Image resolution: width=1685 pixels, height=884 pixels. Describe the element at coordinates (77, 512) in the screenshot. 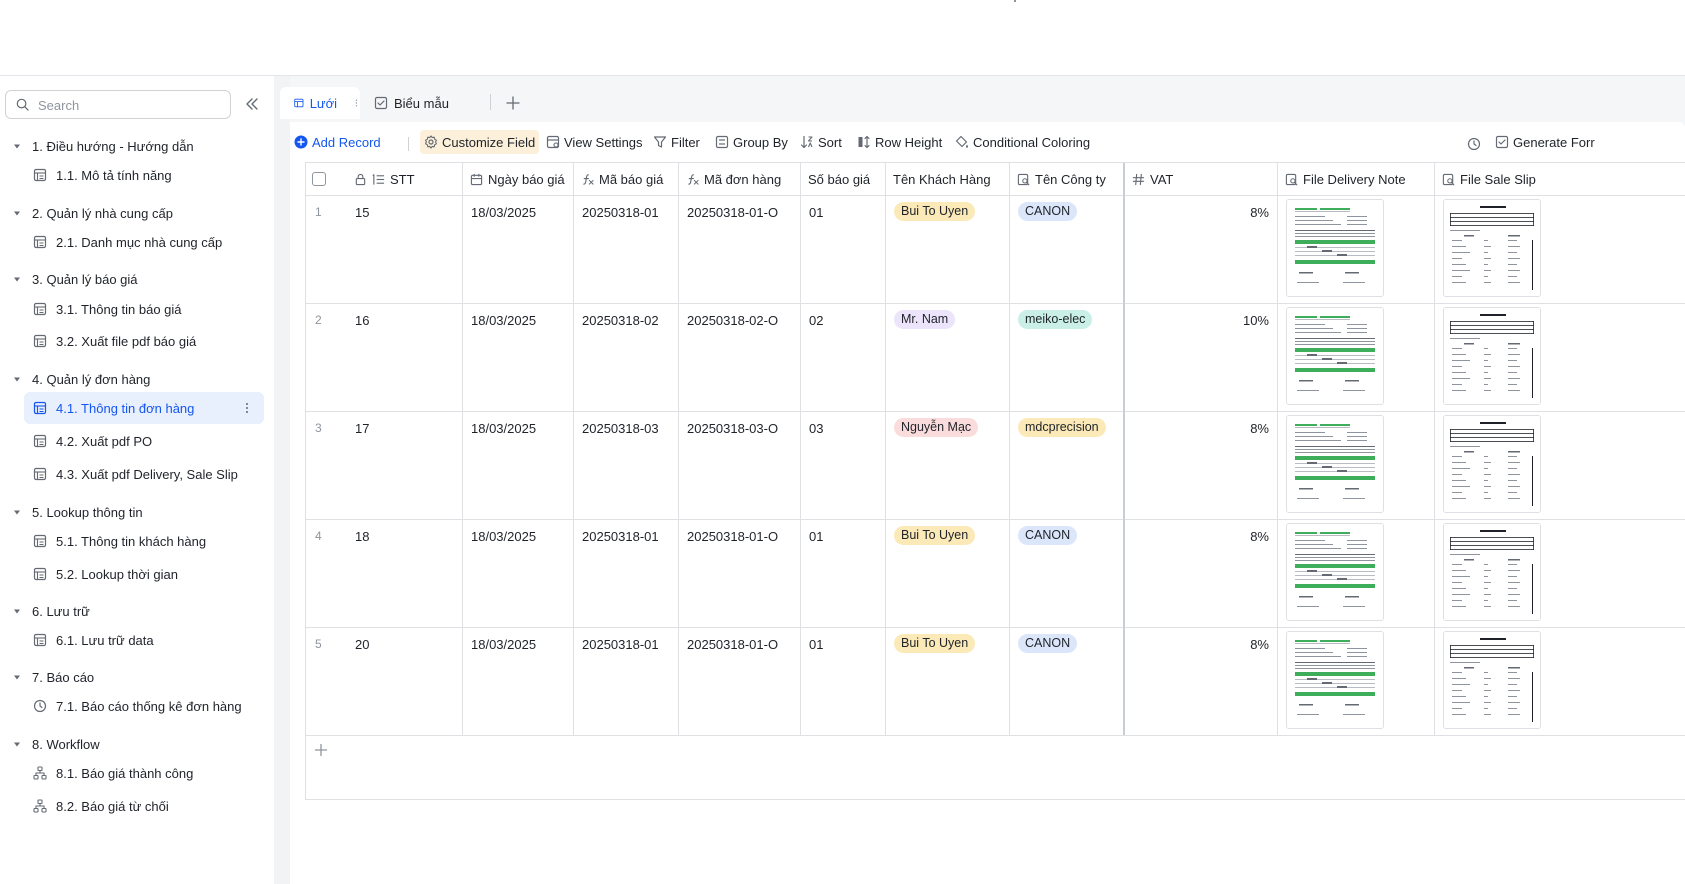

I see `sidebar-group: 5. Lookup thông tin` at that location.